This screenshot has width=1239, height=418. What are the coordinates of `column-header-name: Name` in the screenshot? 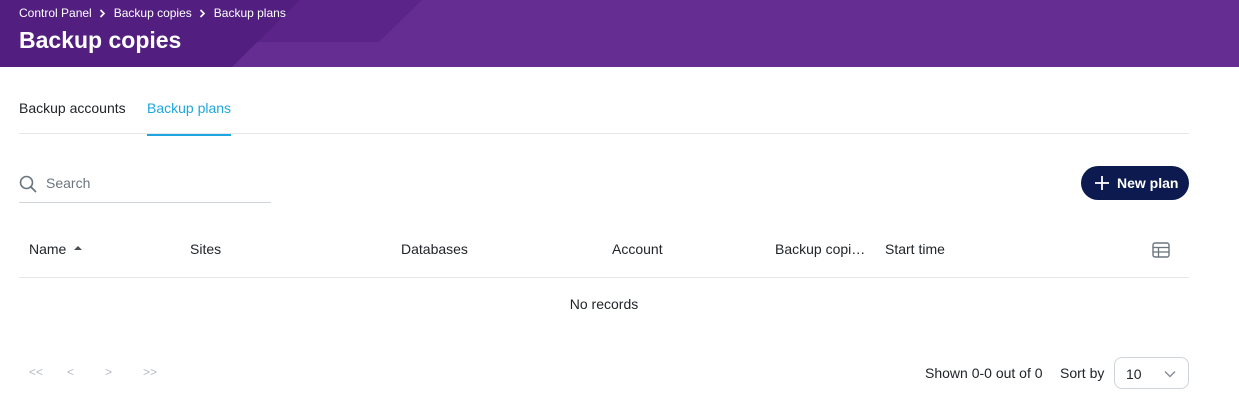 It's located at (56, 249).